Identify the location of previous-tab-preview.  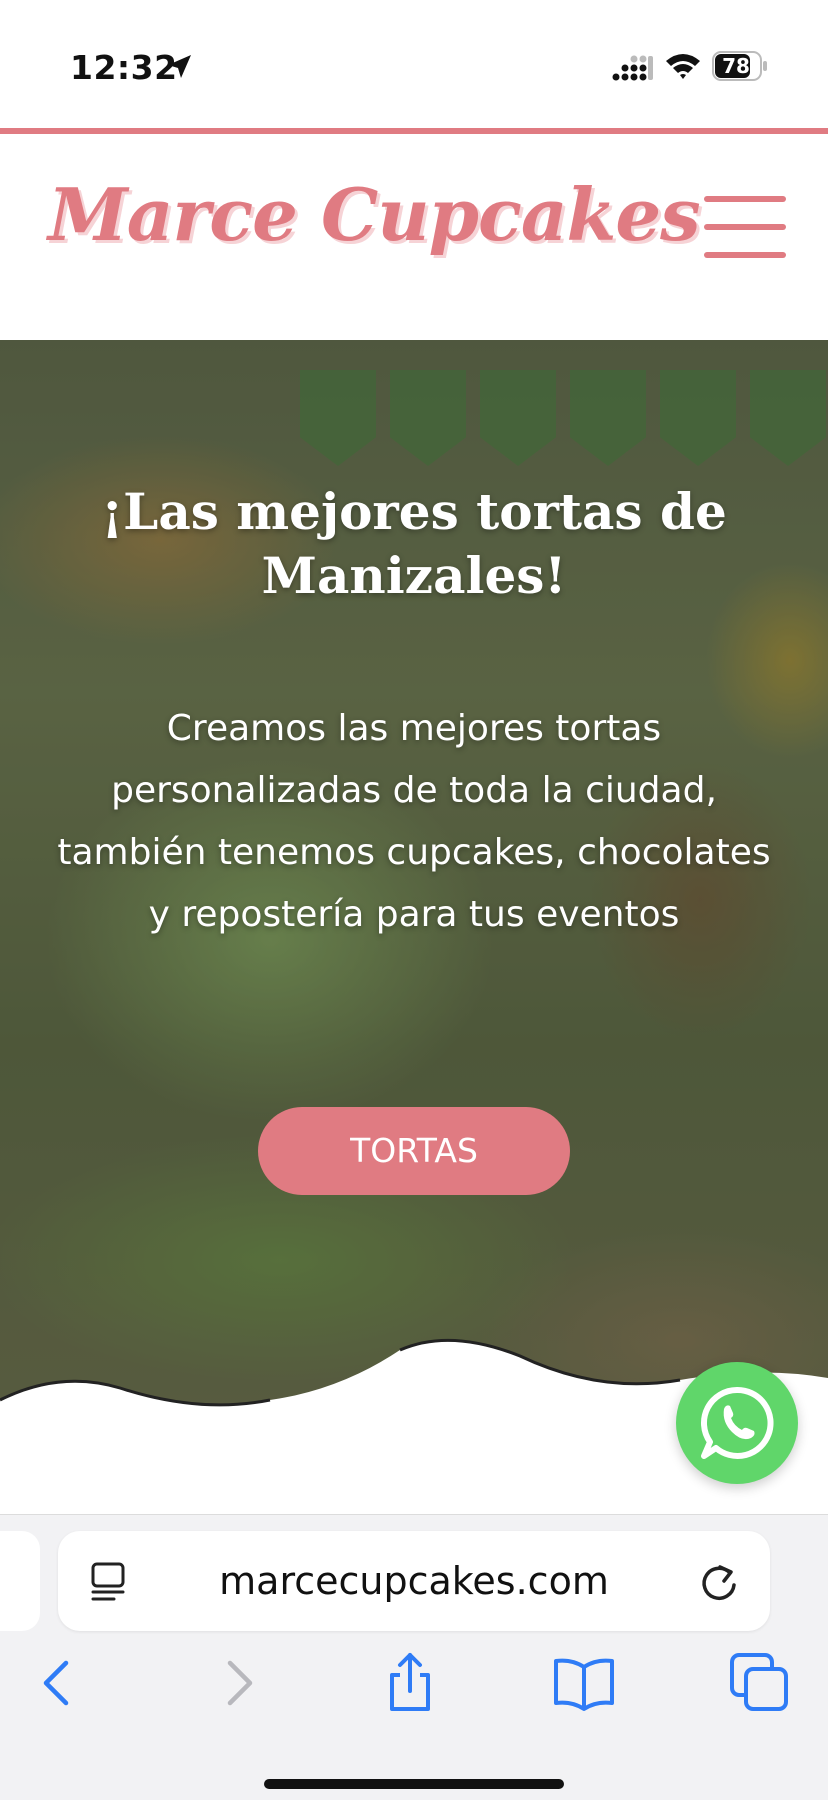
(20, 1581).